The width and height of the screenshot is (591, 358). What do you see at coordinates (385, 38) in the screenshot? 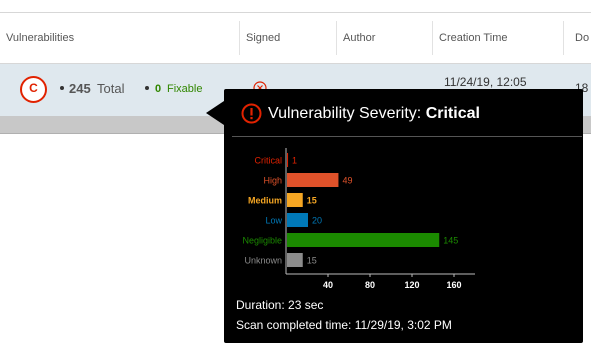
I see `column-header-author: Author` at bounding box center [385, 38].